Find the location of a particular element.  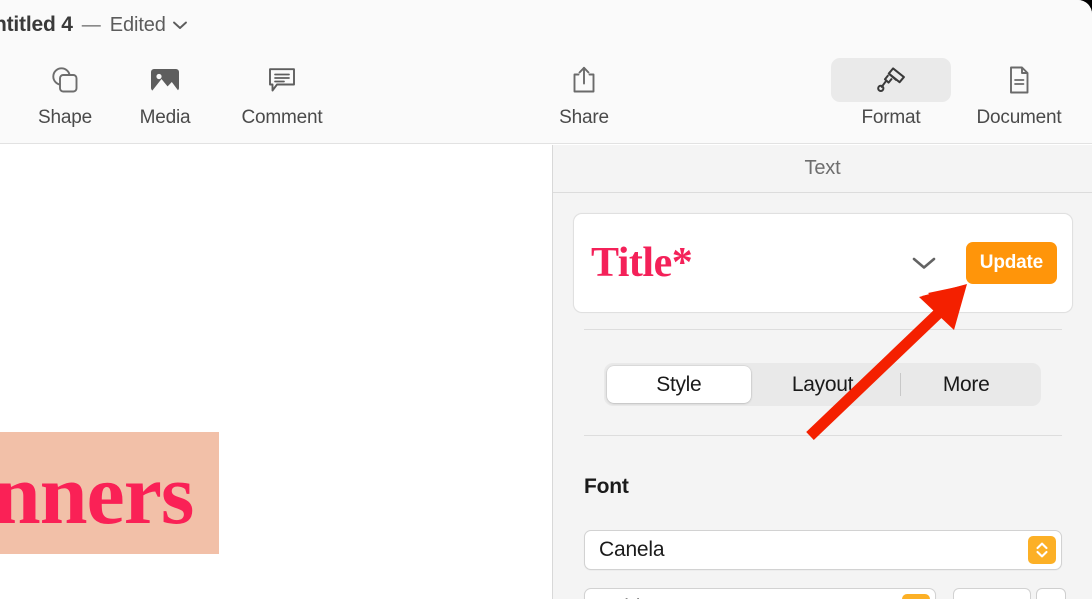

panel-header: Text is located at coordinates (822, 169).